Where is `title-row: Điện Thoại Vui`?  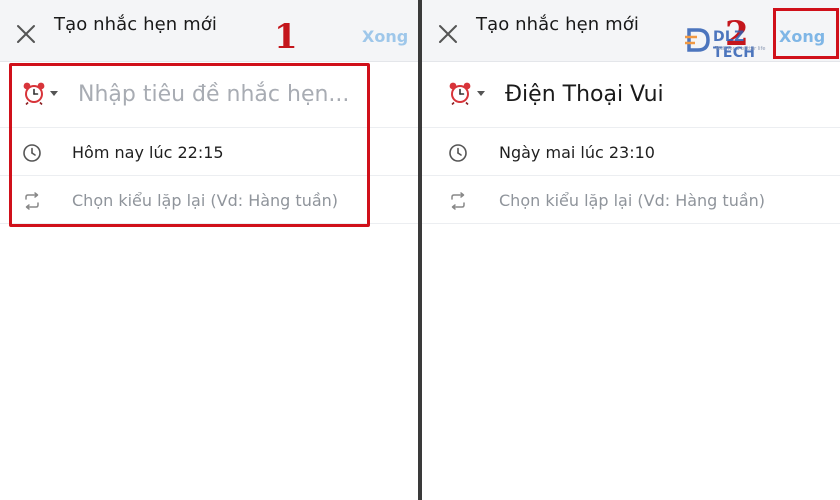 title-row: Điện Thoại Vui is located at coordinates (631, 95).